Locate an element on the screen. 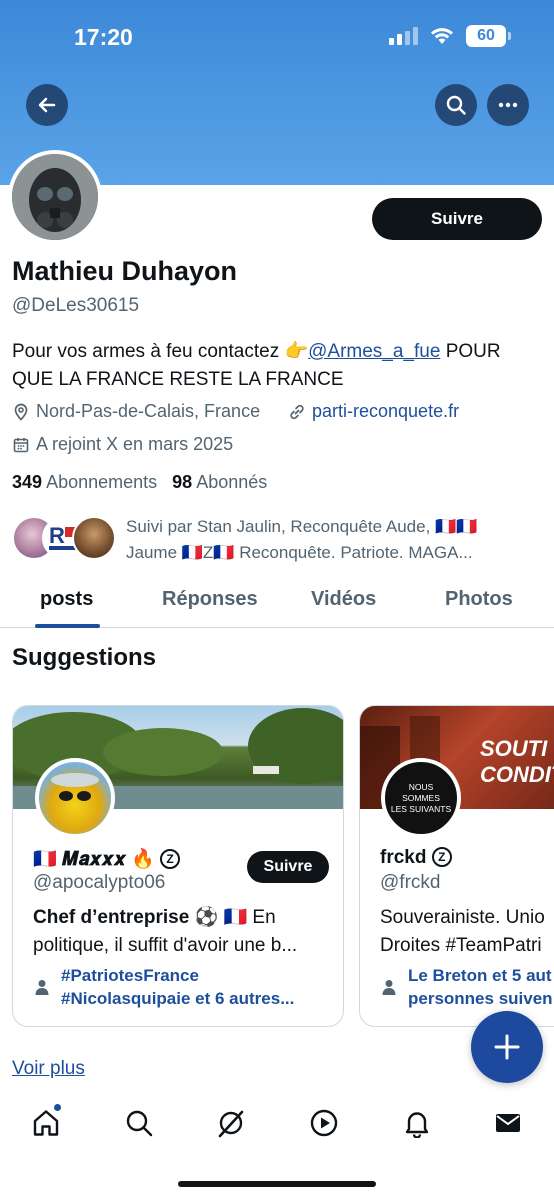 This screenshot has width=554, height=1200. location-pin-icon is located at coordinates (21, 412).